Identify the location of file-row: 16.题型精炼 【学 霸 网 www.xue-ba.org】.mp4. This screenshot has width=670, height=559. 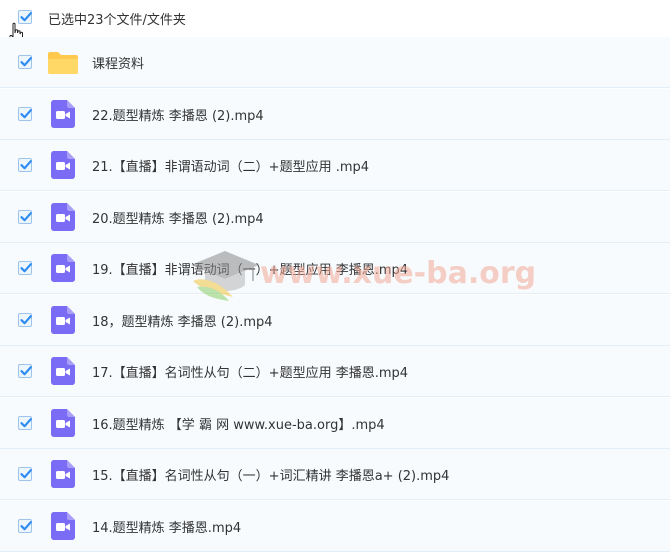
(335, 423).